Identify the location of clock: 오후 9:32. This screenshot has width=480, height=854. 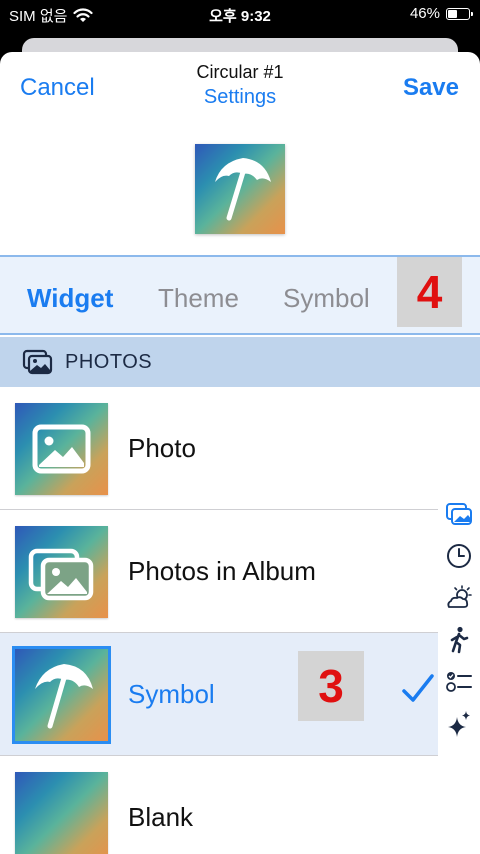
(240, 16).